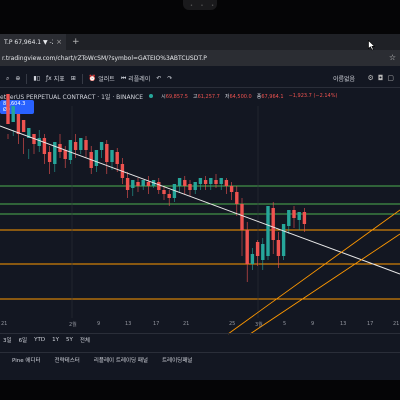  Describe the element at coordinates (23, 340) in the screenshot. I see `range-button: 6일` at that location.